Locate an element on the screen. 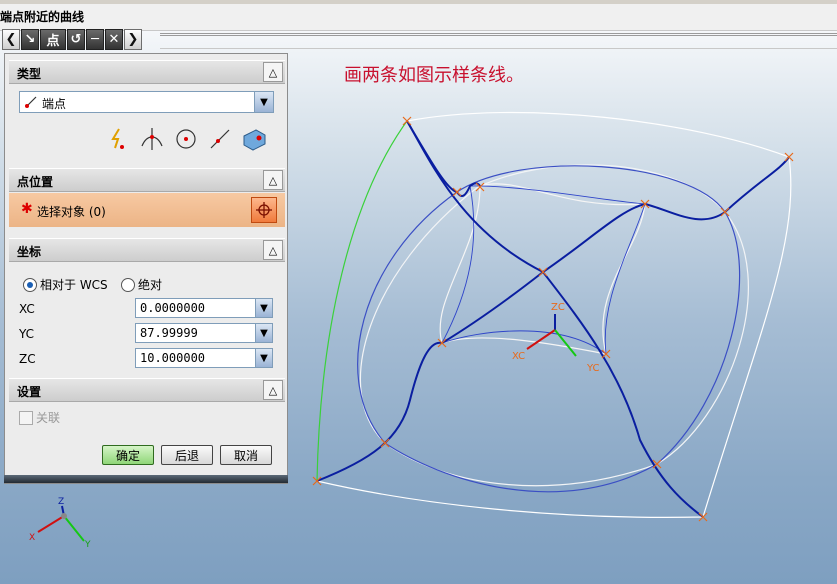  zc-value: 10.000000 is located at coordinates (173, 358).